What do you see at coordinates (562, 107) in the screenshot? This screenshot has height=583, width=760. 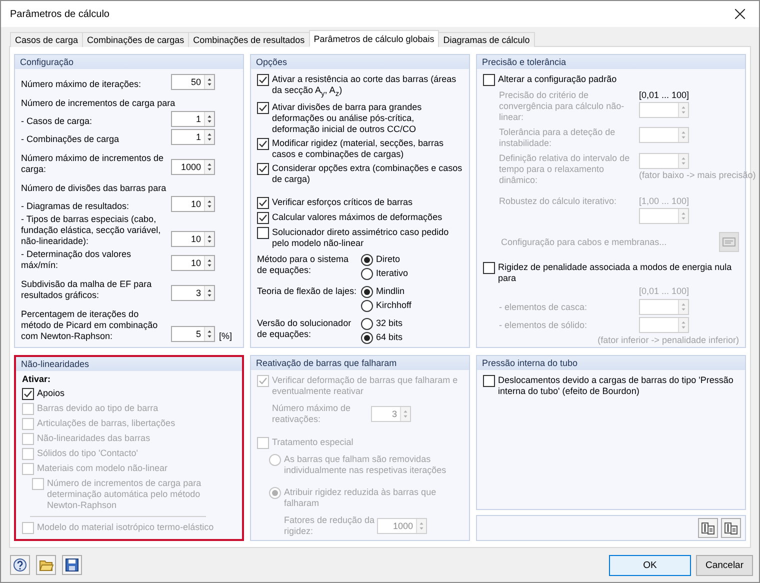 I see `label: Precisão do critério de convergência para cálculo não-linear:` at bounding box center [562, 107].